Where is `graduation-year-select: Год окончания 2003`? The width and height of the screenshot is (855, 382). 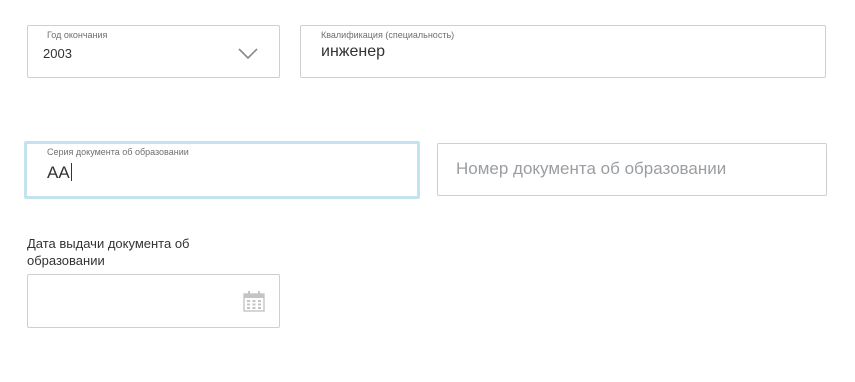 graduation-year-select: Год окончания 2003 is located at coordinates (153, 51).